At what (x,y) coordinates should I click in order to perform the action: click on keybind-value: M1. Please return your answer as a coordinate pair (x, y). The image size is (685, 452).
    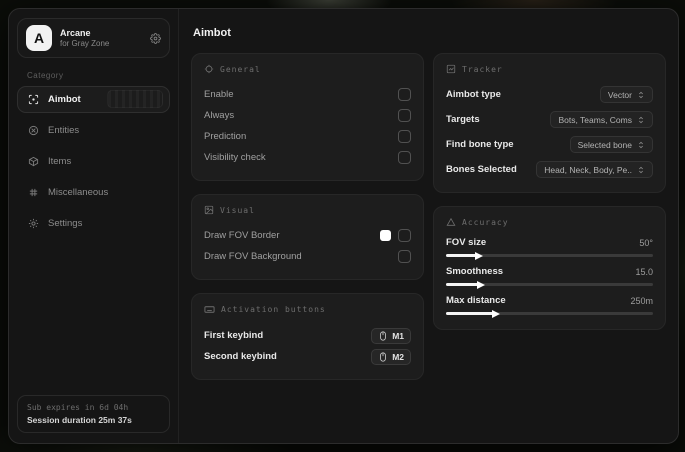
    Looking at the image, I should click on (398, 335).